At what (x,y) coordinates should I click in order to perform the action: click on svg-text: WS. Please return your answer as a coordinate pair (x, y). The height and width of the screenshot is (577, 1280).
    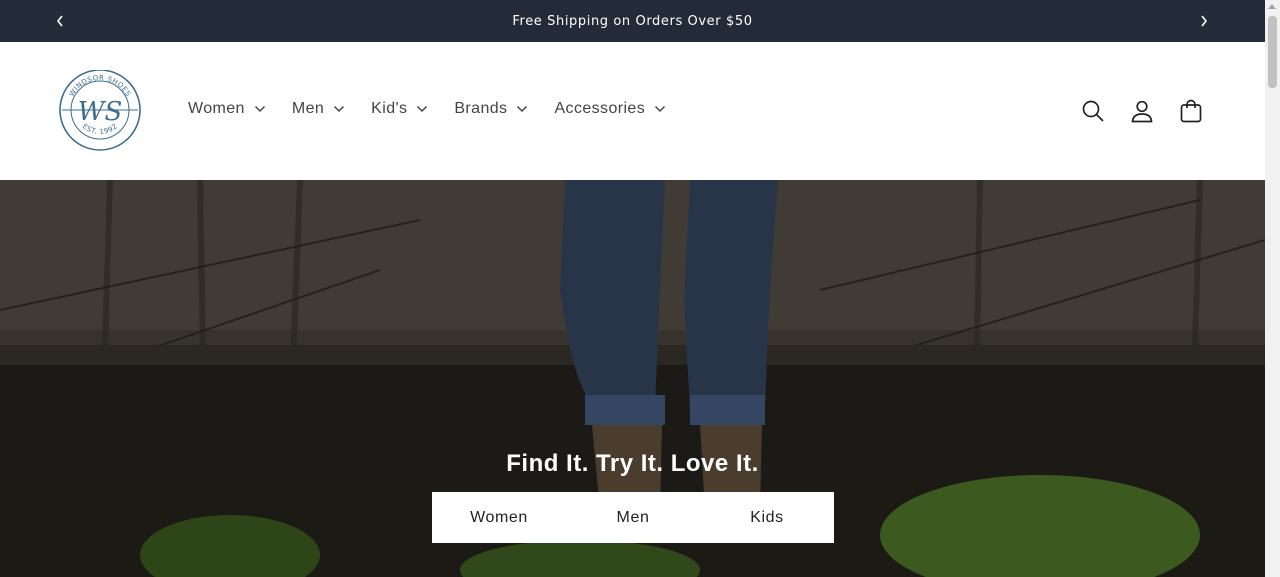
    Looking at the image, I should click on (100, 112).